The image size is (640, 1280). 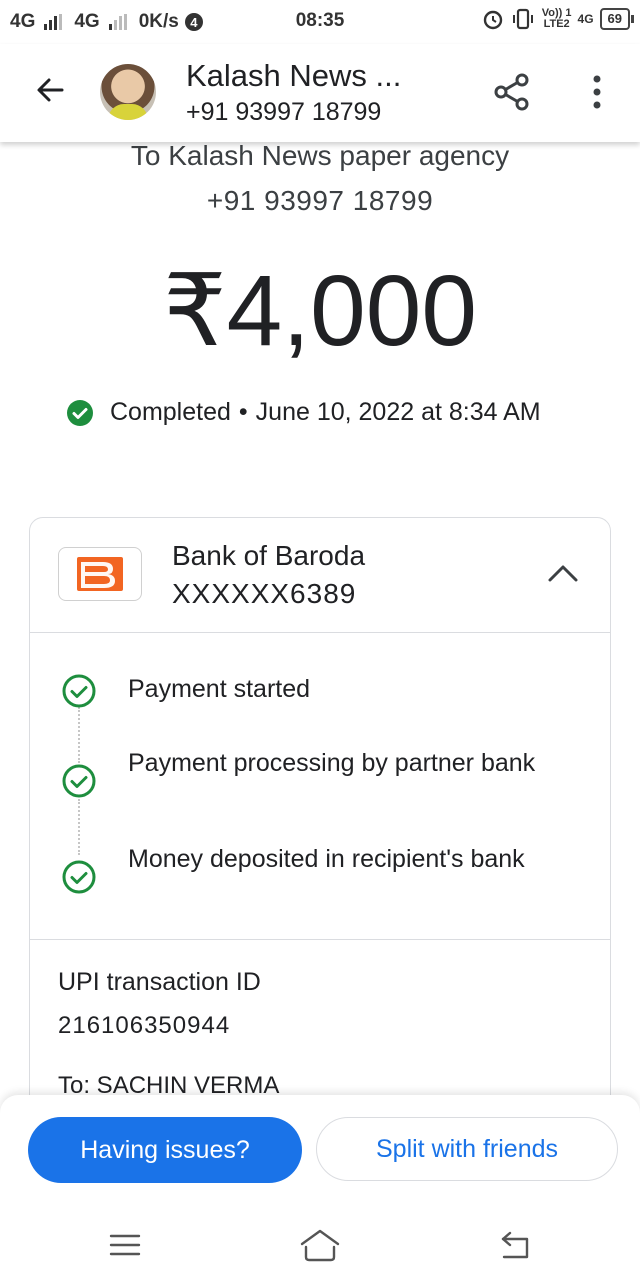 I want to click on payment-status: Completed • June 10, 2022 at 8:34 AM, so click(x=303, y=412).